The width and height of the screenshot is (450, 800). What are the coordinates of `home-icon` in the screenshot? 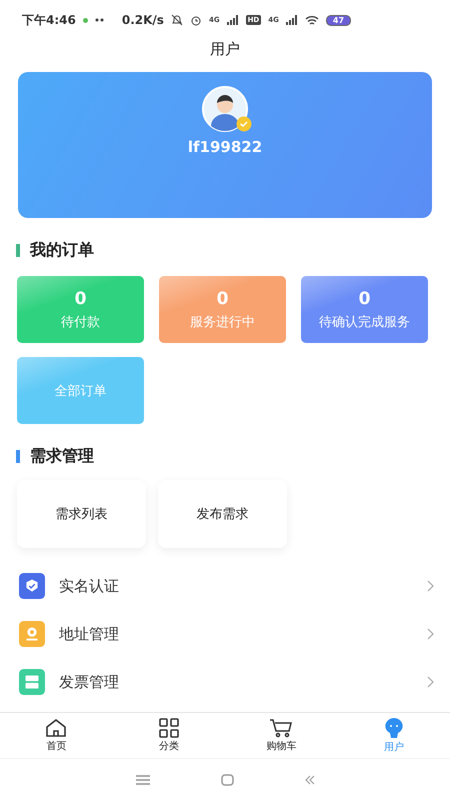 It's located at (56, 728).